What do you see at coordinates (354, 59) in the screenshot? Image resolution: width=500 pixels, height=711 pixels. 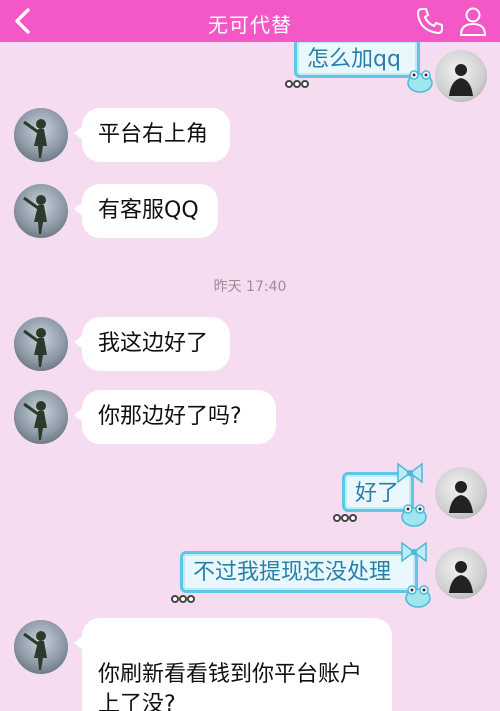 I see `message-text: 怎么加qq` at bounding box center [354, 59].